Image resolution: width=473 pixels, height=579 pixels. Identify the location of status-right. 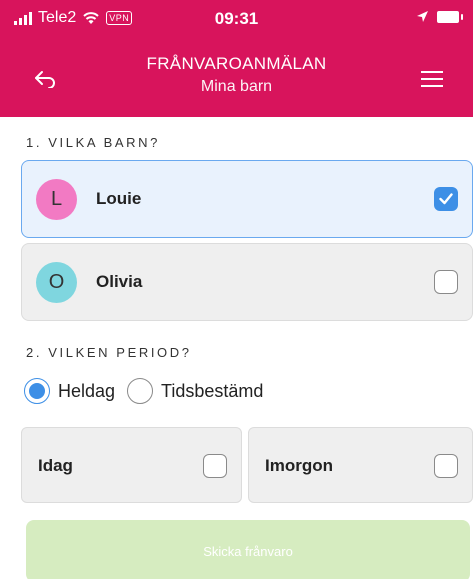
(439, 16).